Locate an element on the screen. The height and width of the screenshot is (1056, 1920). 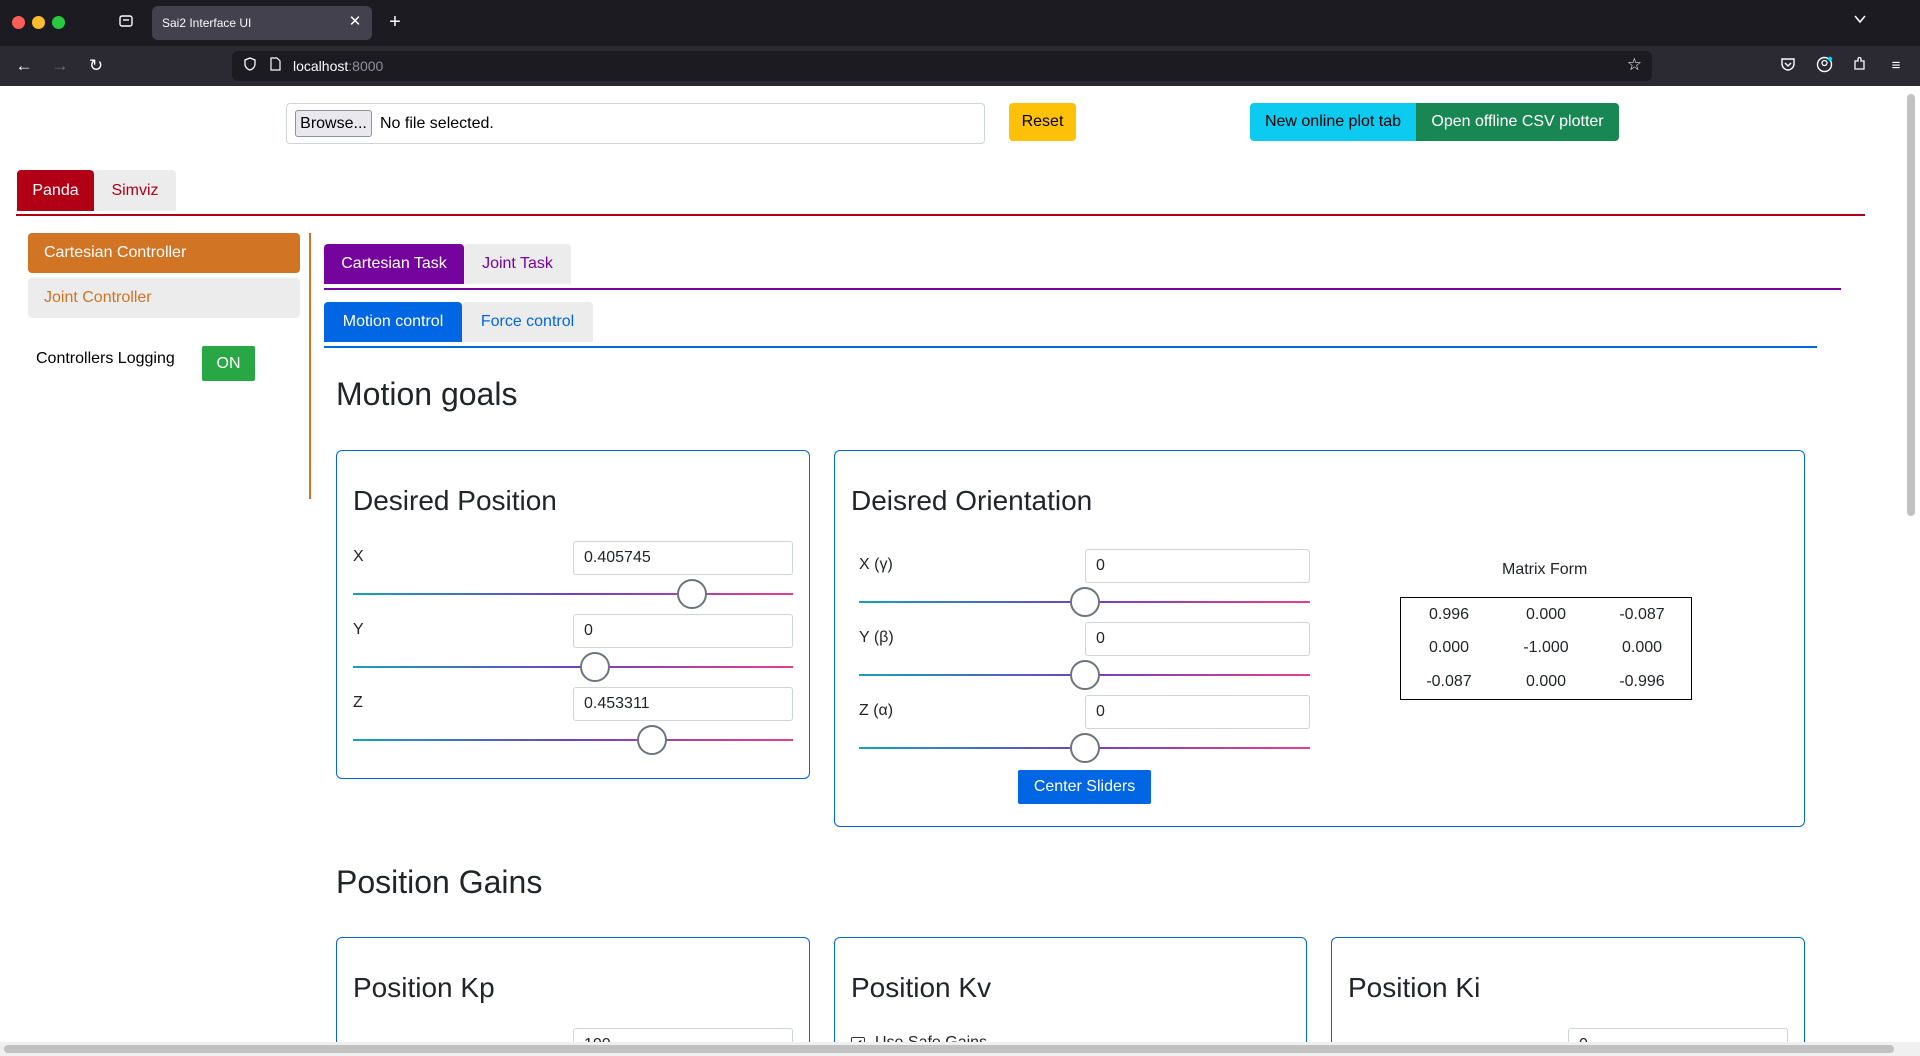
vertical-scrollbar is located at coordinates (1911, 305).